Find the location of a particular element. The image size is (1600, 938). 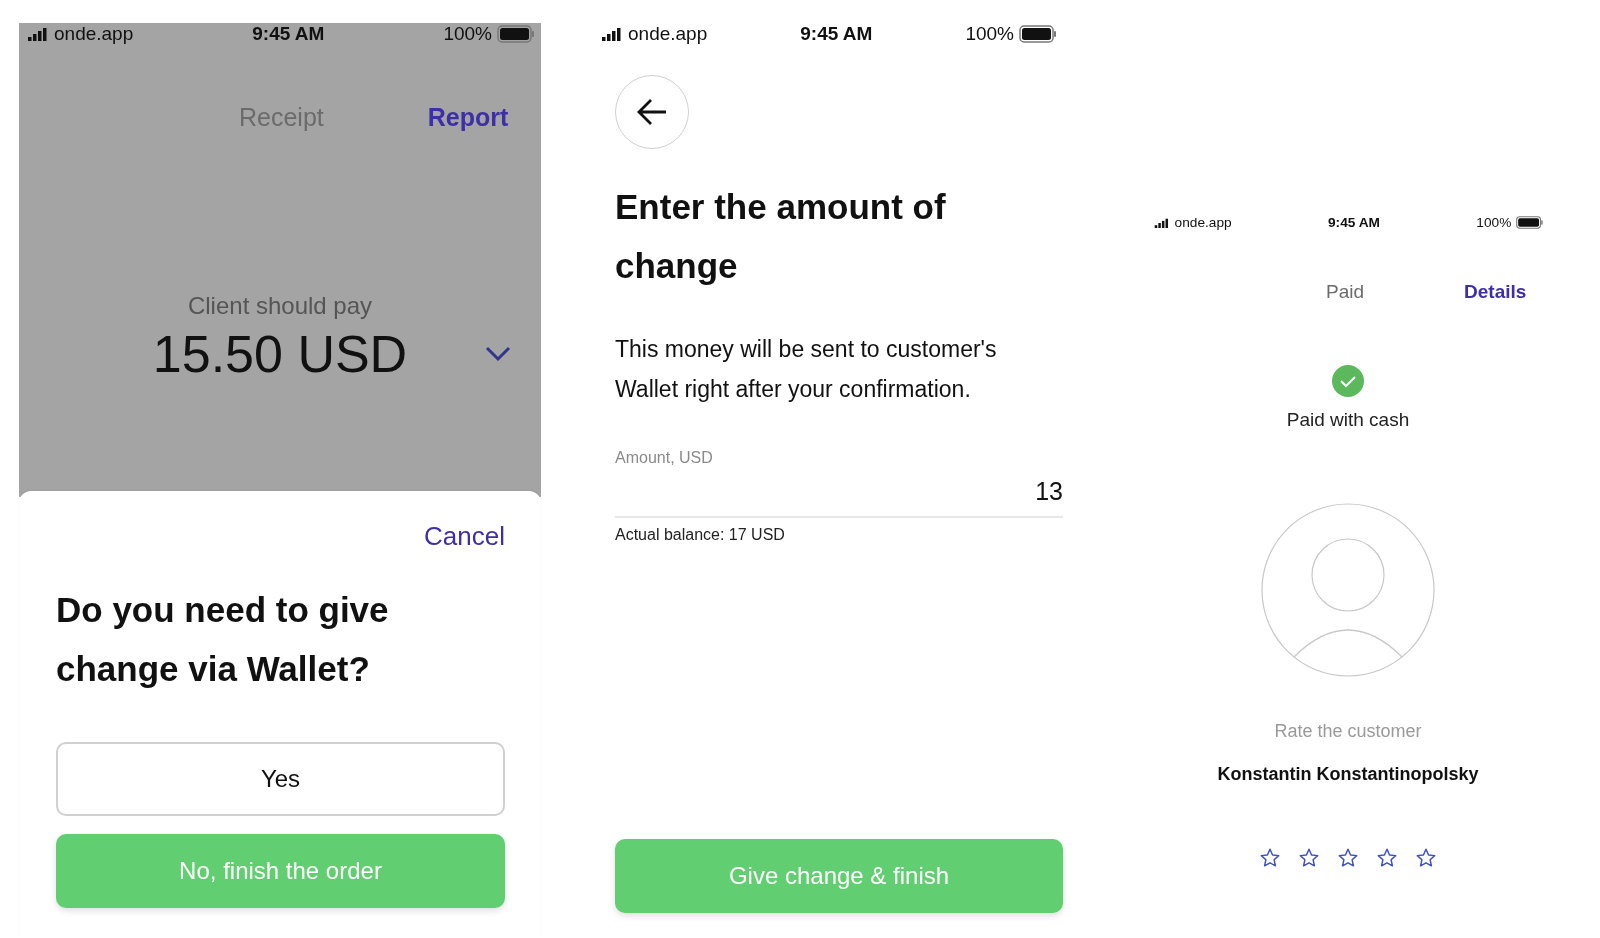

amount-input: 13 is located at coordinates (839, 497).